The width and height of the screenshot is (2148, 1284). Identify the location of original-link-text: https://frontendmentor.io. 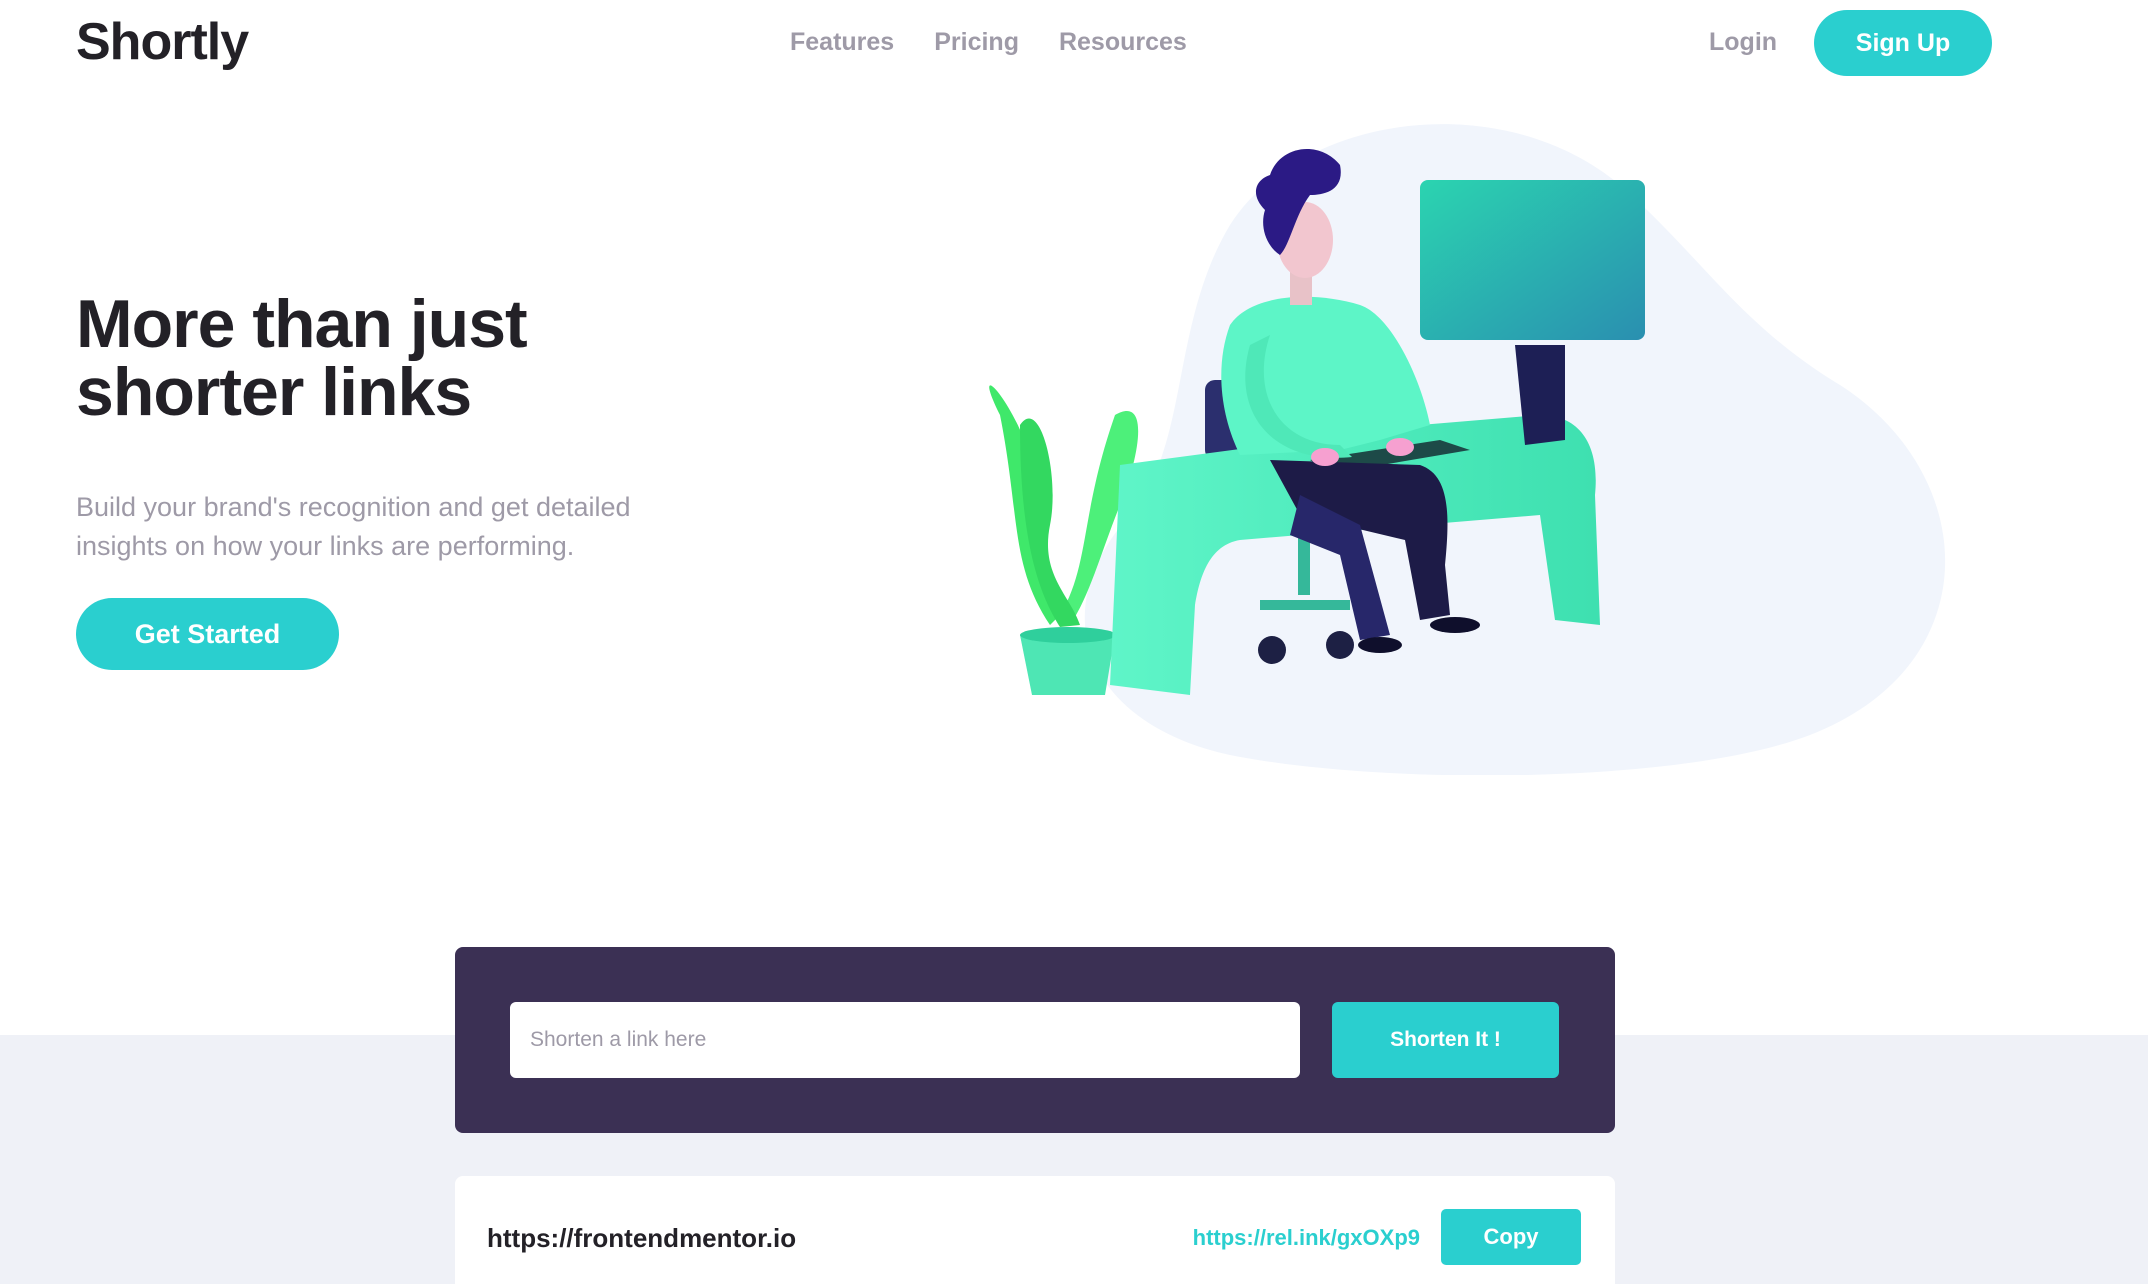
(642, 1238).